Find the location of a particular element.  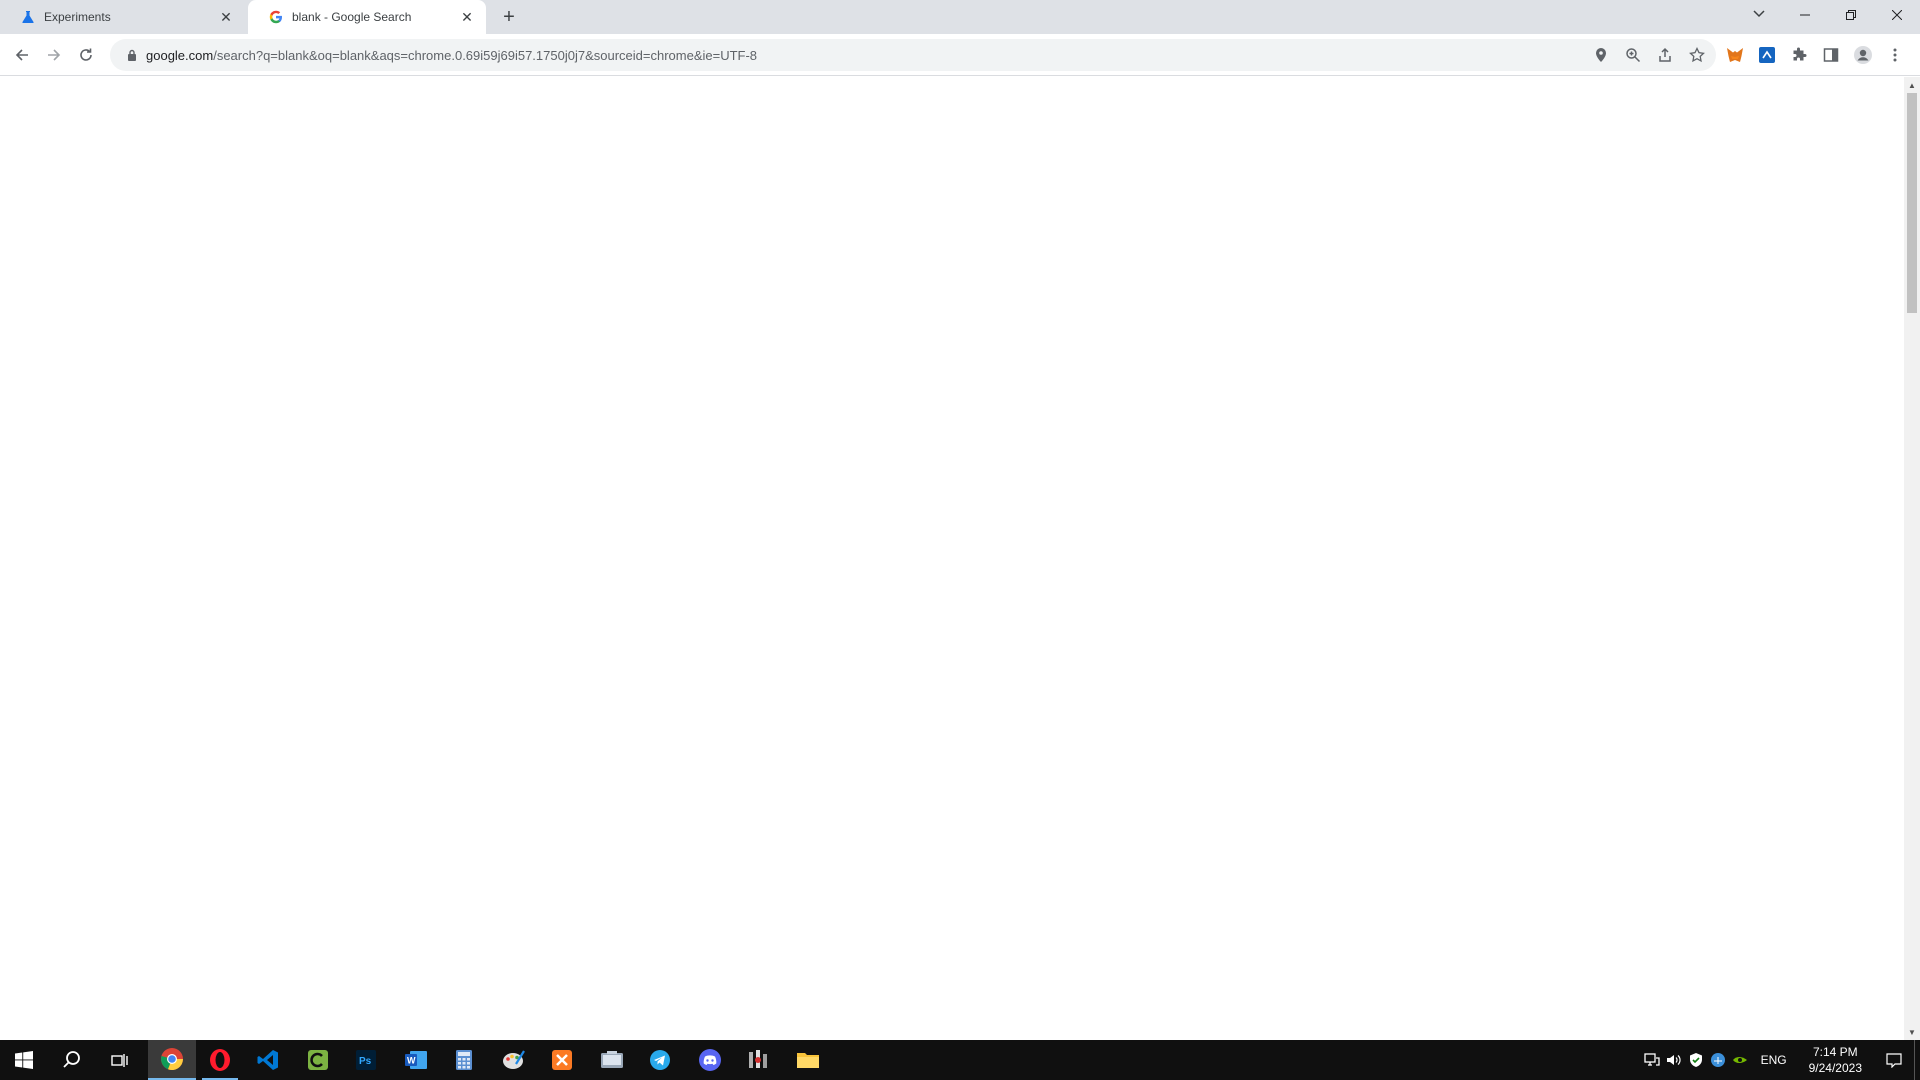

tab-experiments: Experiments ✕ is located at coordinates (122, 17).